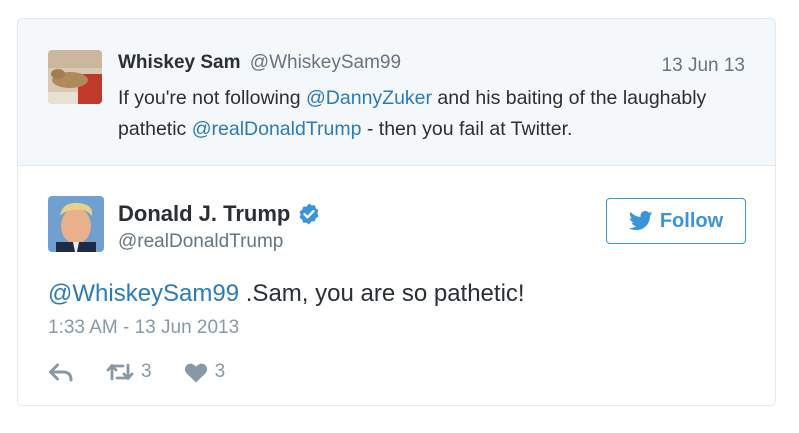 This screenshot has width=799, height=433. I want to click on tweet-text-body: .Sam, you are so pathetic!, so click(382, 293).